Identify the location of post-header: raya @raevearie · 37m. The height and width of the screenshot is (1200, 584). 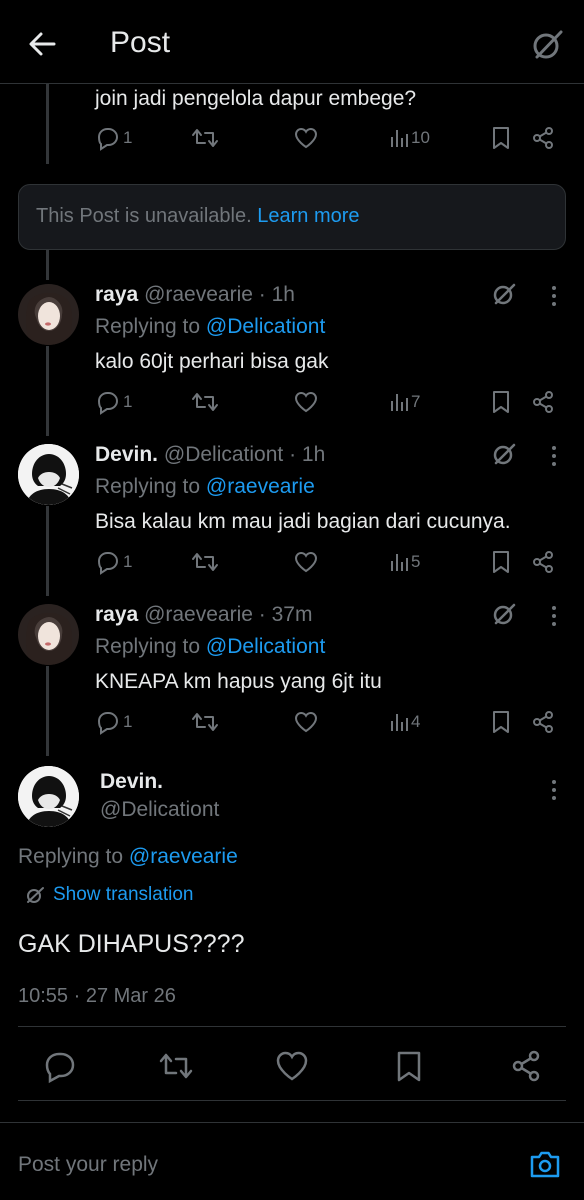
(203, 615).